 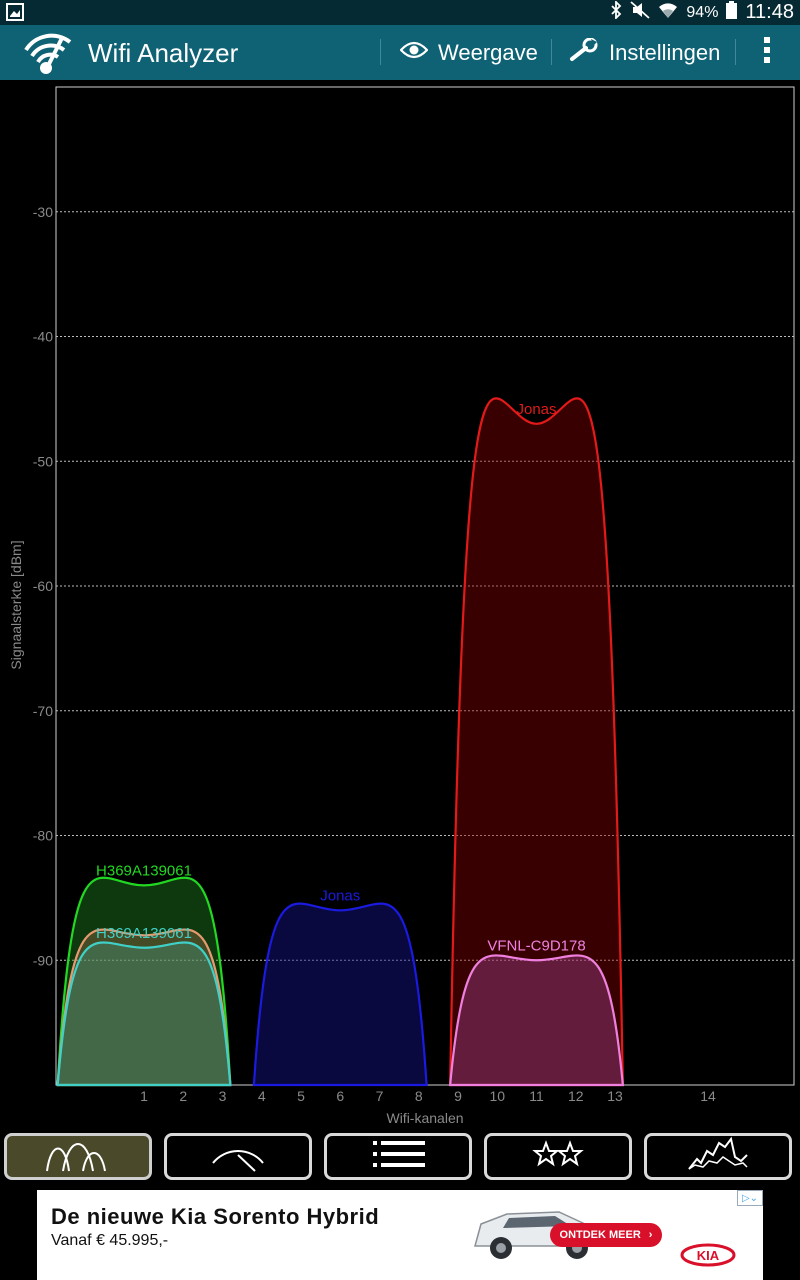 What do you see at coordinates (576, 1096) in the screenshot?
I see `x-tick-label: 12` at bounding box center [576, 1096].